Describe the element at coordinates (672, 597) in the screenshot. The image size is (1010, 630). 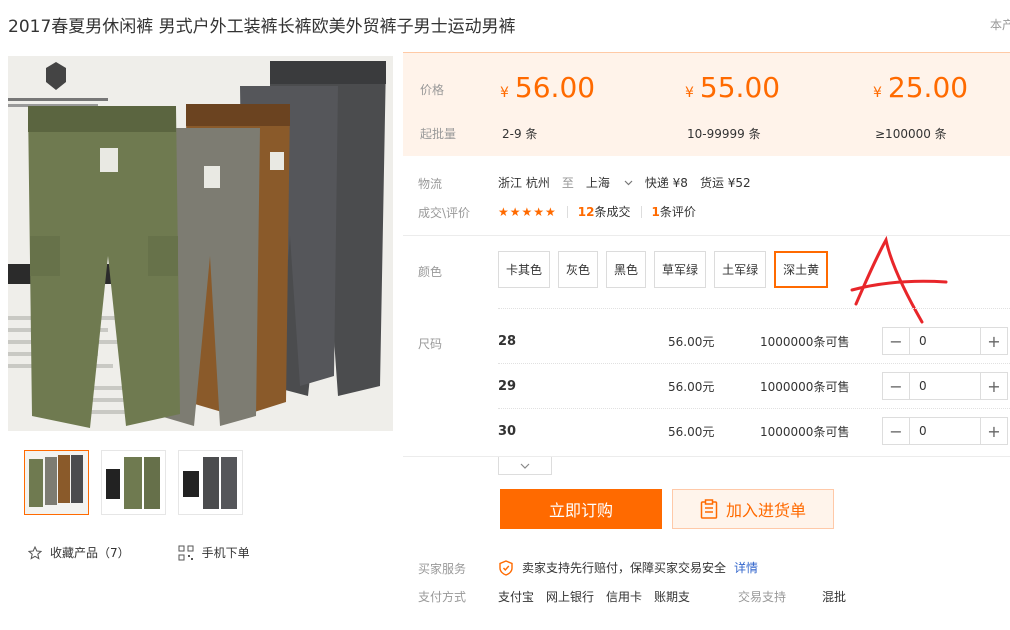
I see `payment-method: 账期支` at that location.